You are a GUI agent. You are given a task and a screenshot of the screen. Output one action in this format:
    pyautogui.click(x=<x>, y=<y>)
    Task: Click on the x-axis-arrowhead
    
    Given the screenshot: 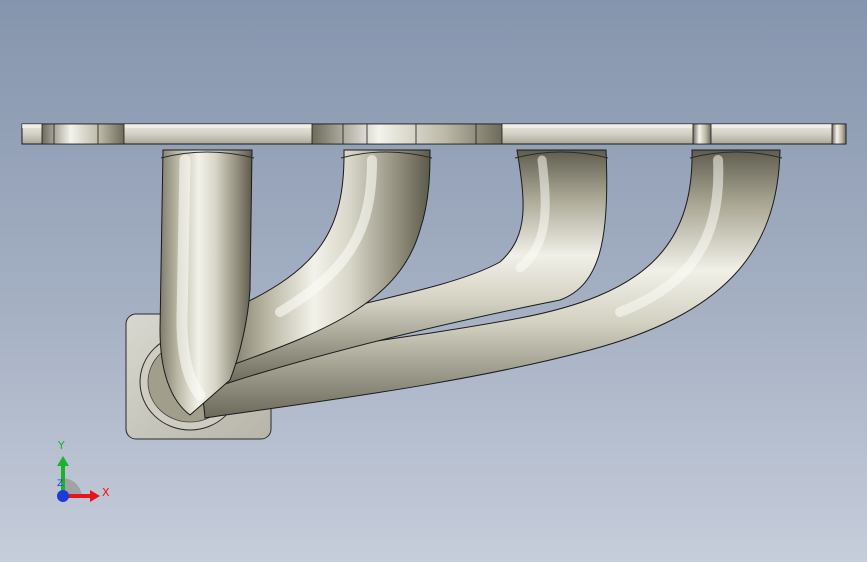 What is the action you would take?
    pyautogui.click(x=95, y=496)
    